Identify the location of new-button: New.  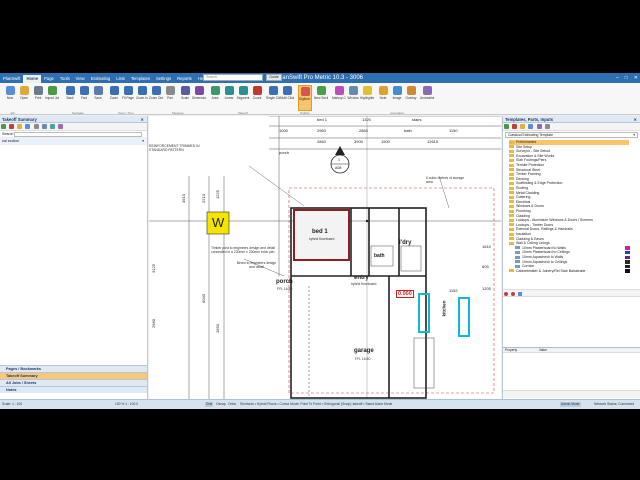
(10, 98).